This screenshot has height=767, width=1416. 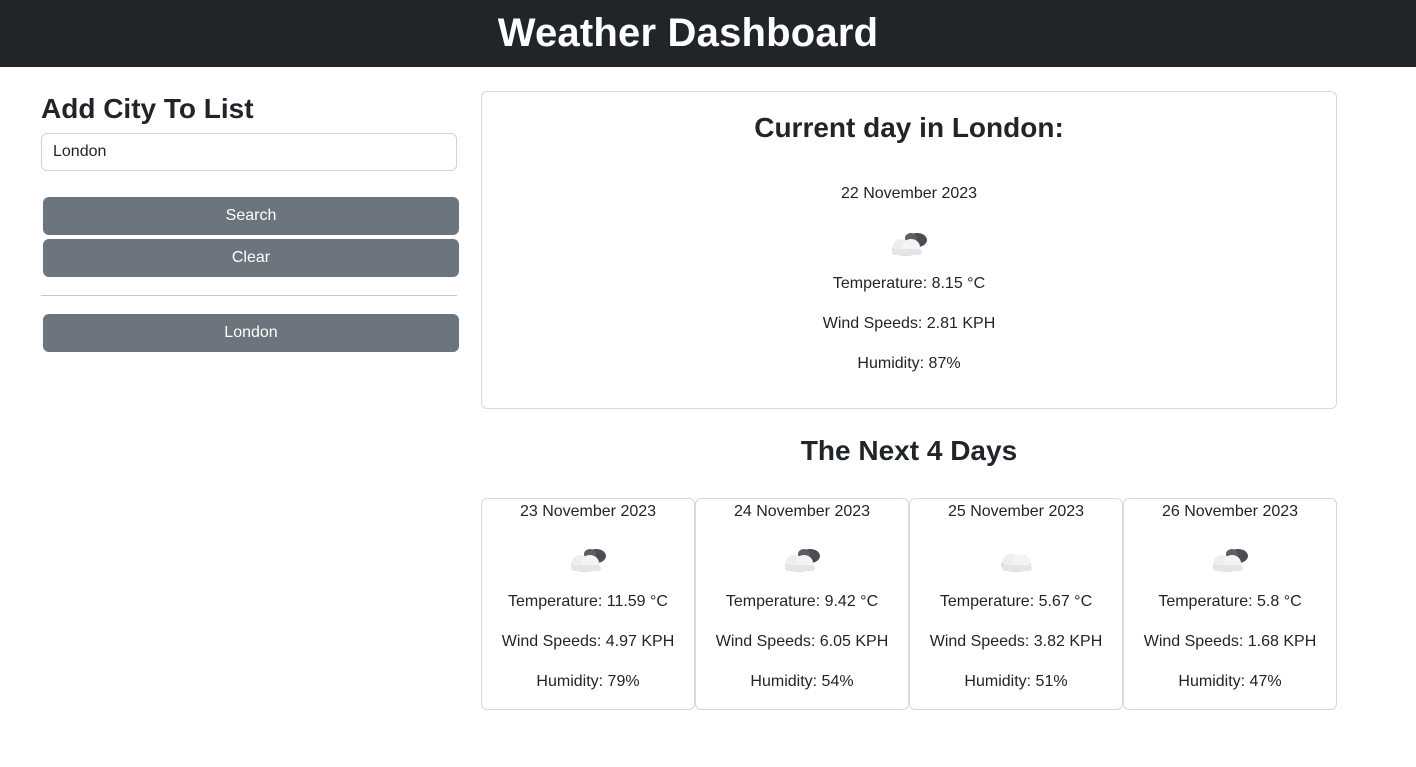 What do you see at coordinates (802, 641) in the screenshot?
I see `forecast-wind-speed: Wind Speeds: 6.05 KPH` at bounding box center [802, 641].